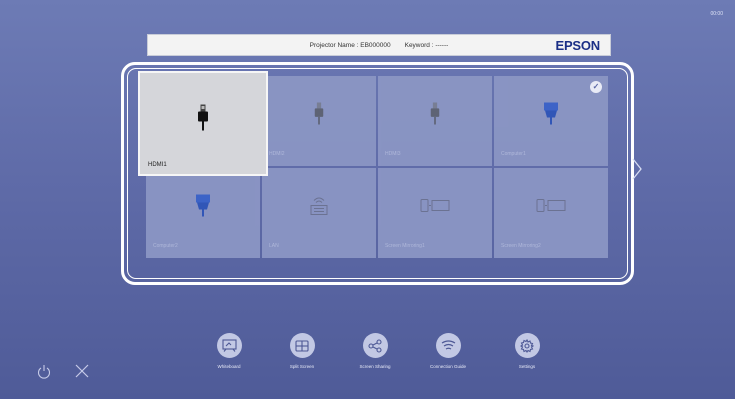  What do you see at coordinates (716, 14) in the screenshot?
I see `clock: 00:00` at bounding box center [716, 14].